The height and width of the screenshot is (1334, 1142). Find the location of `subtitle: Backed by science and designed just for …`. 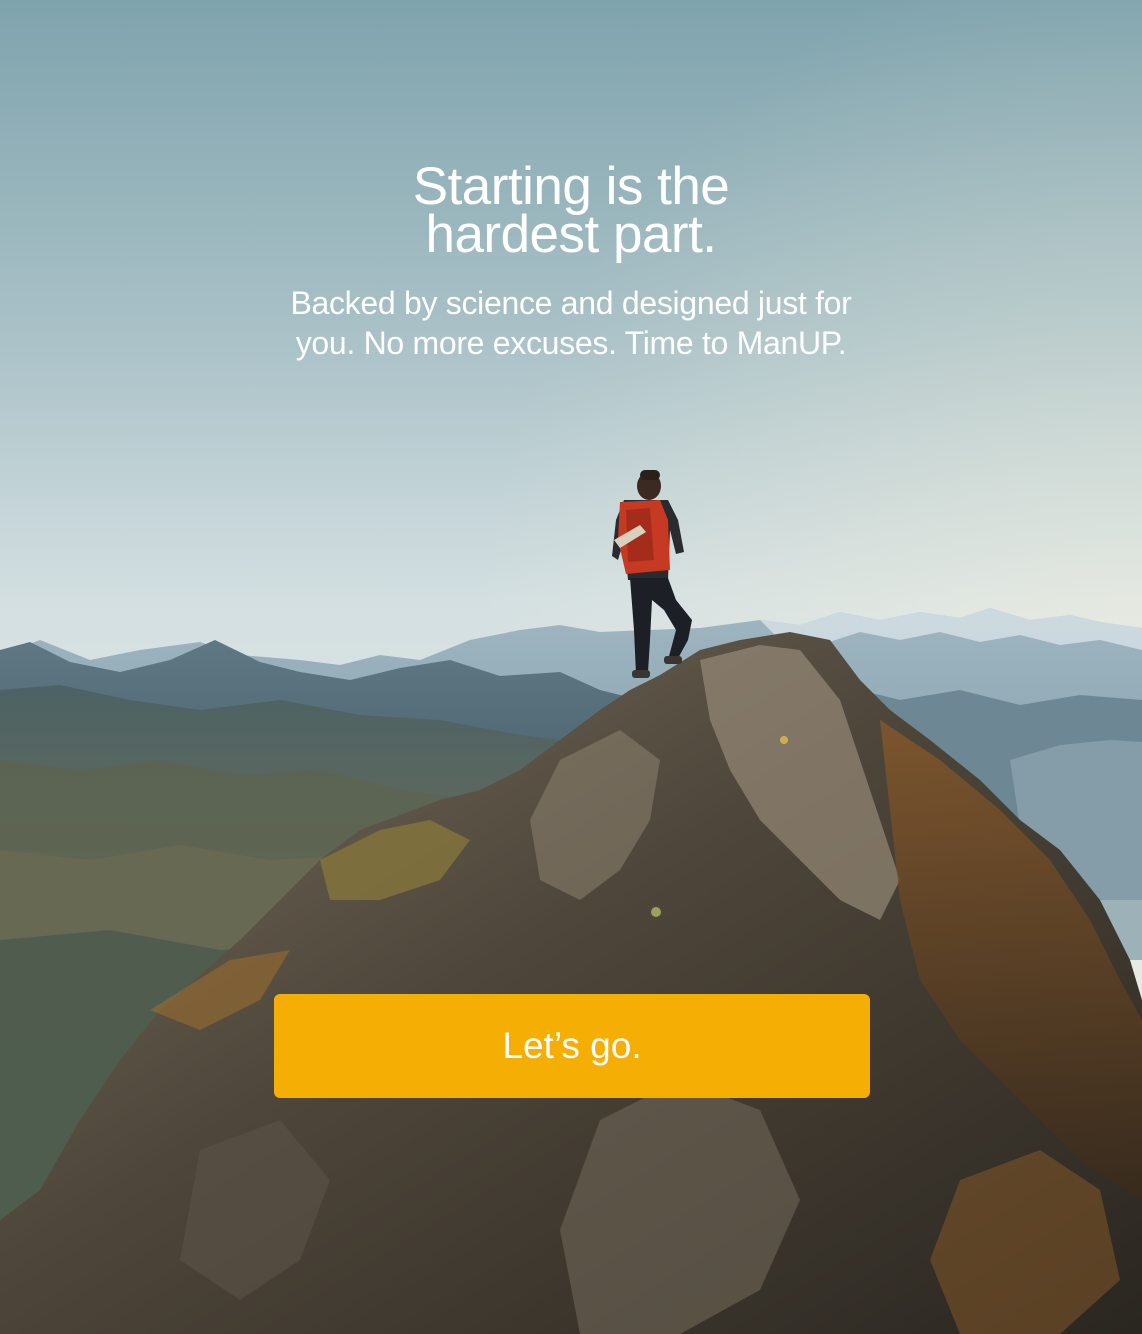

subtitle: Backed by science and designed just for … is located at coordinates (571, 323).